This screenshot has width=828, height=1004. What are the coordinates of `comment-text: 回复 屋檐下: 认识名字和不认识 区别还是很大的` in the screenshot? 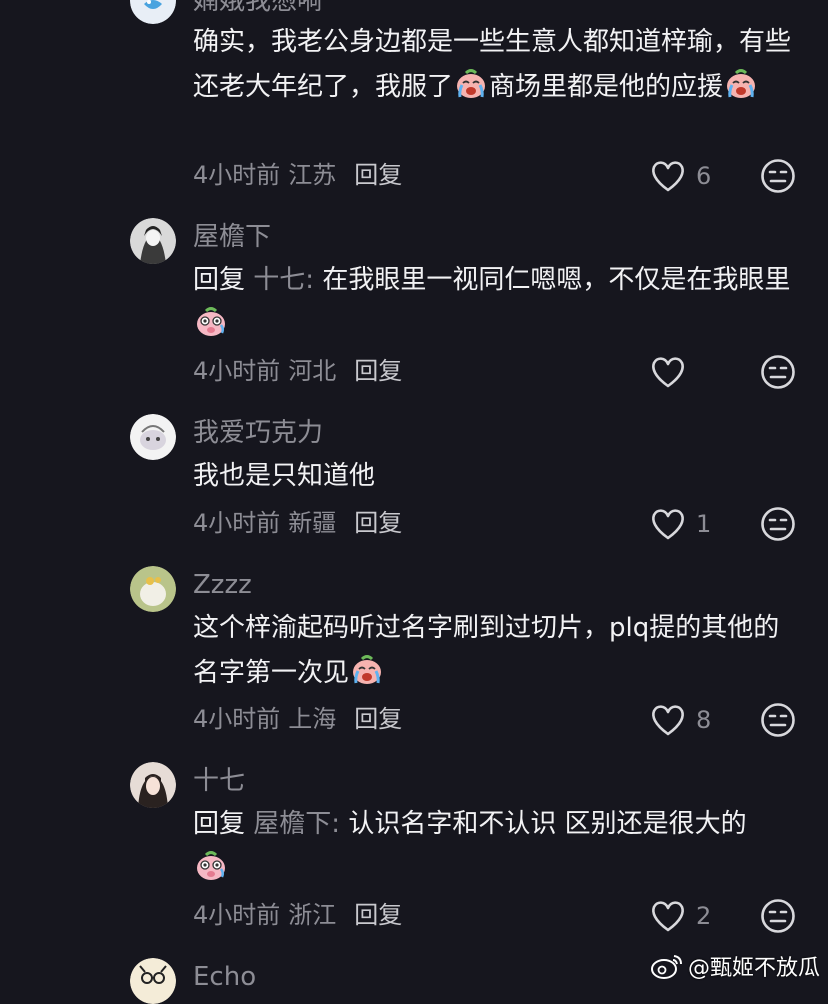 It's located at (493, 847).